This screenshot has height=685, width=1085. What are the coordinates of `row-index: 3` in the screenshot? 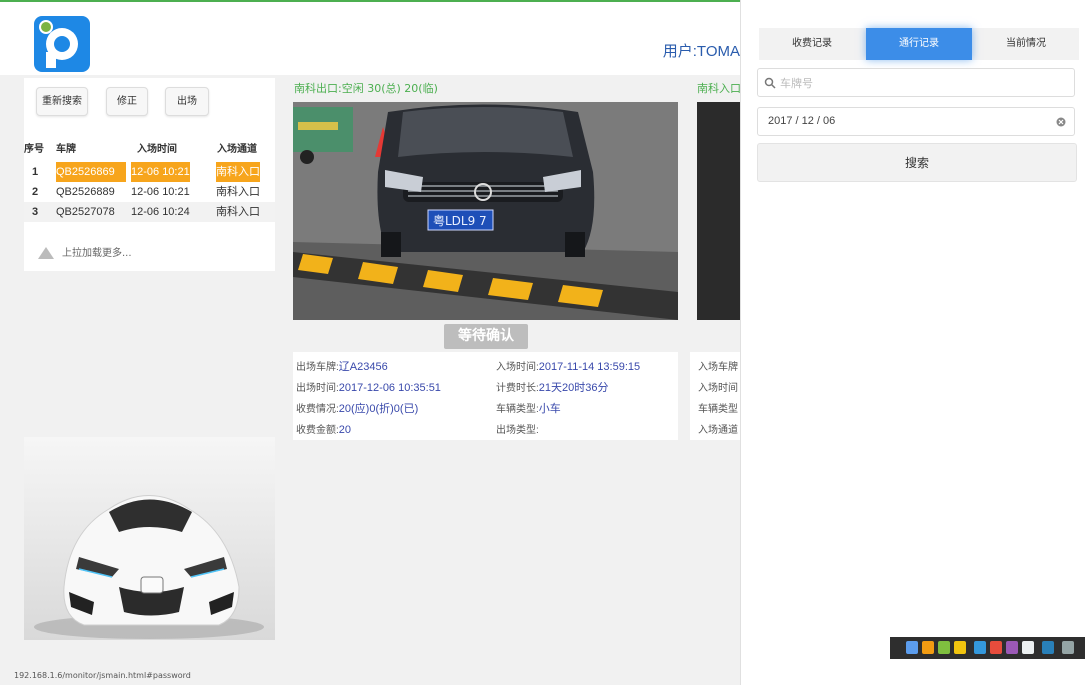 It's located at (35, 212).